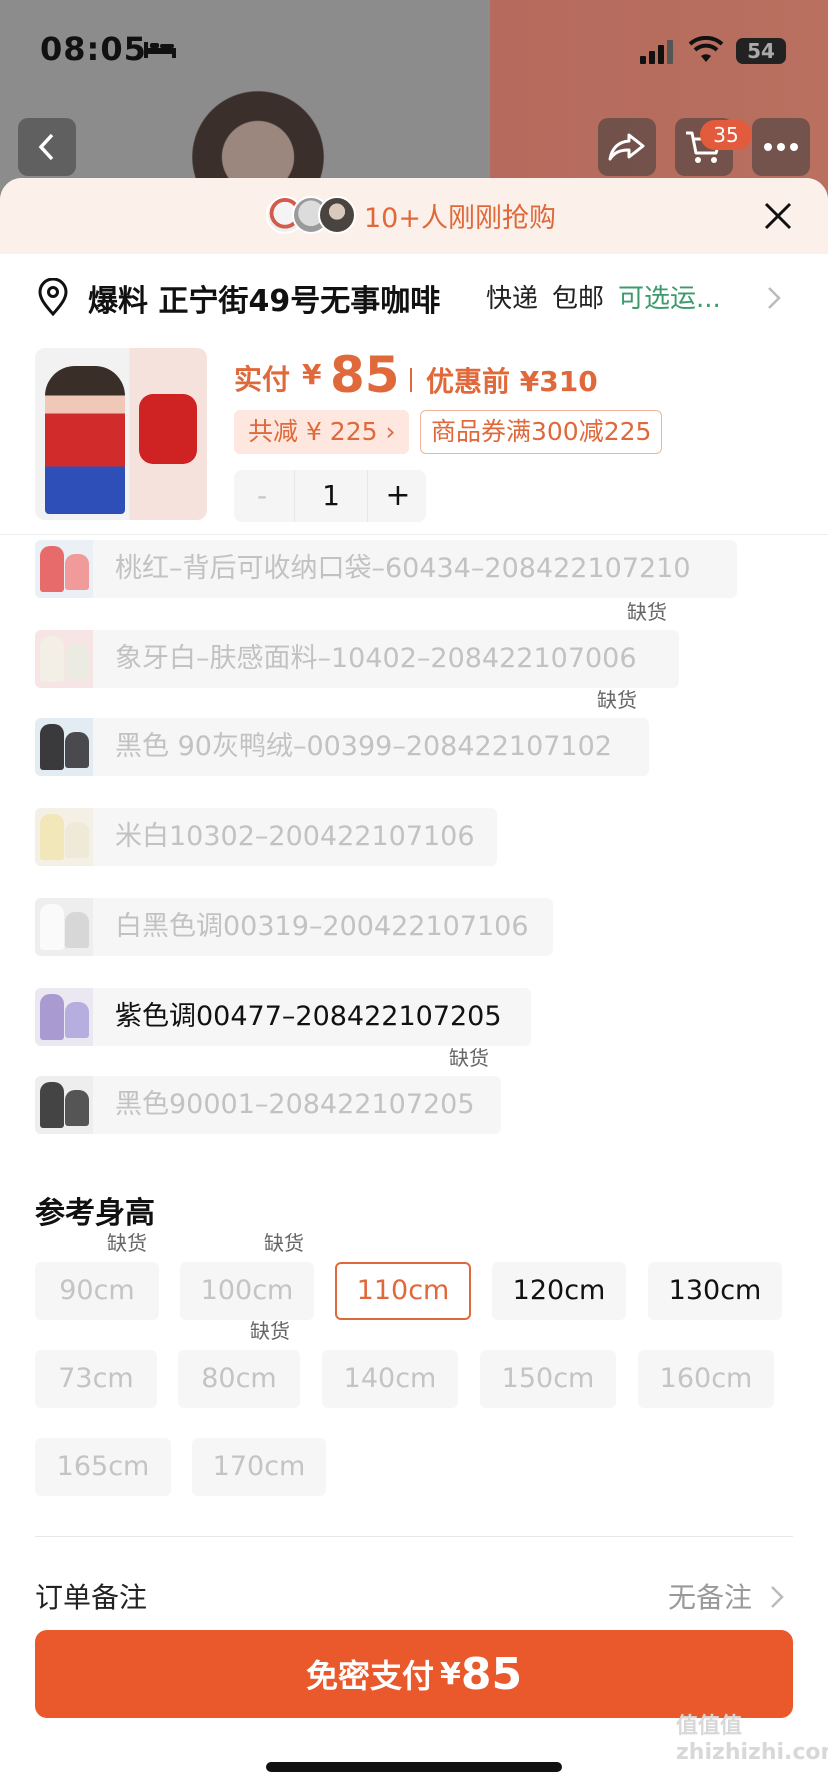 The height and width of the screenshot is (1792, 828). Describe the element at coordinates (369, 1676) in the screenshot. I see `pay-button-label: 免密支付` at that location.